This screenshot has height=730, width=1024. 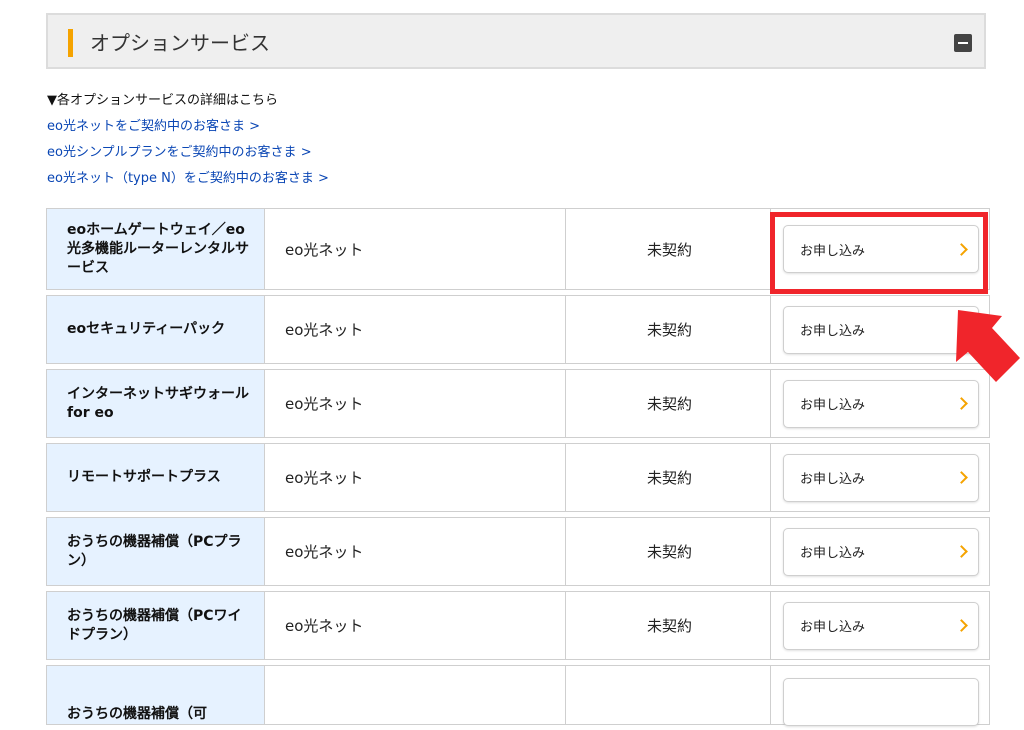 I want to click on link-eo-net: eo光ネットをご契約中のお客さま >, so click(x=188, y=131).